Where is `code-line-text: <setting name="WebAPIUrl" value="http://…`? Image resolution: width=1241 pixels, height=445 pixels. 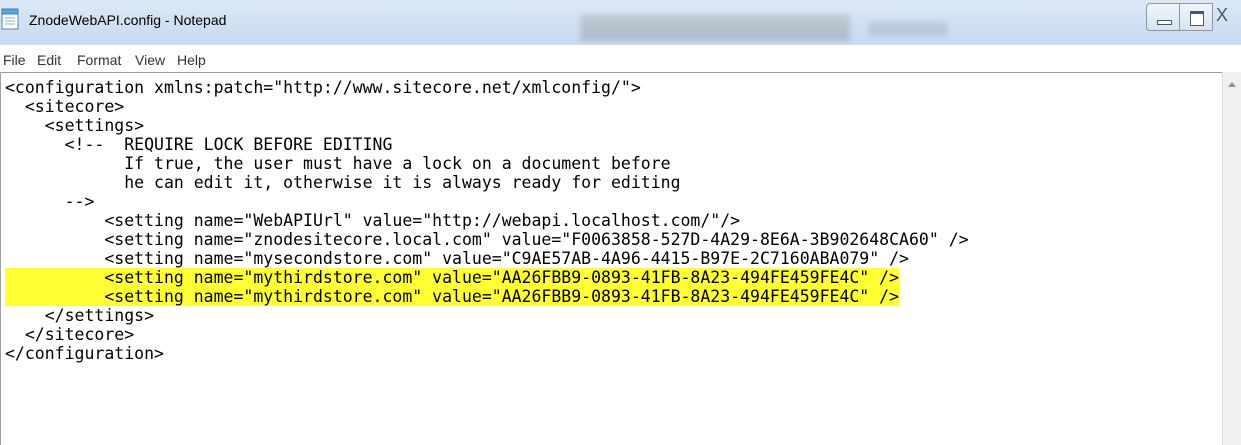 code-line-text: <setting name="WebAPIUrl" value="http://… is located at coordinates (373, 220).